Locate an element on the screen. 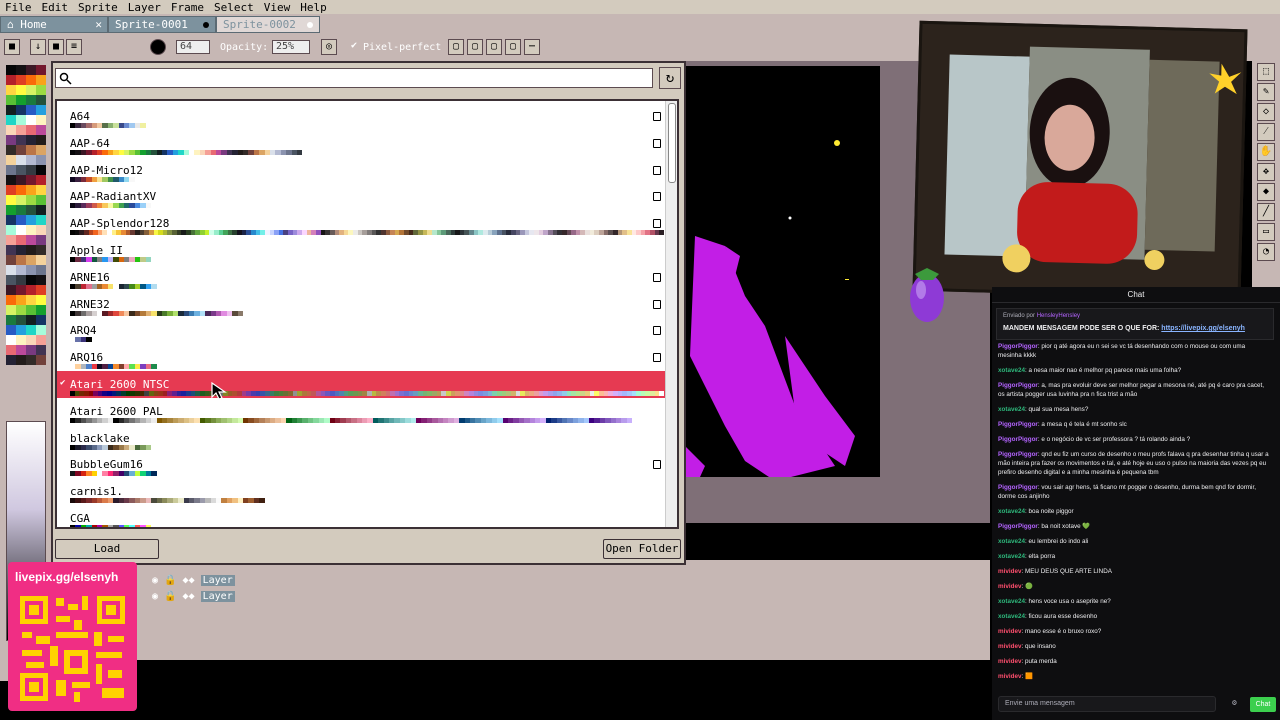 This screenshot has width=1280, height=720. palette-list-item: A64 is located at coordinates (361, 116).